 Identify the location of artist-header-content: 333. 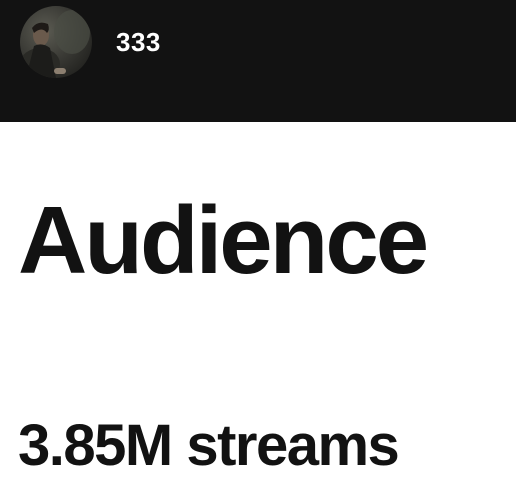
(90, 42).